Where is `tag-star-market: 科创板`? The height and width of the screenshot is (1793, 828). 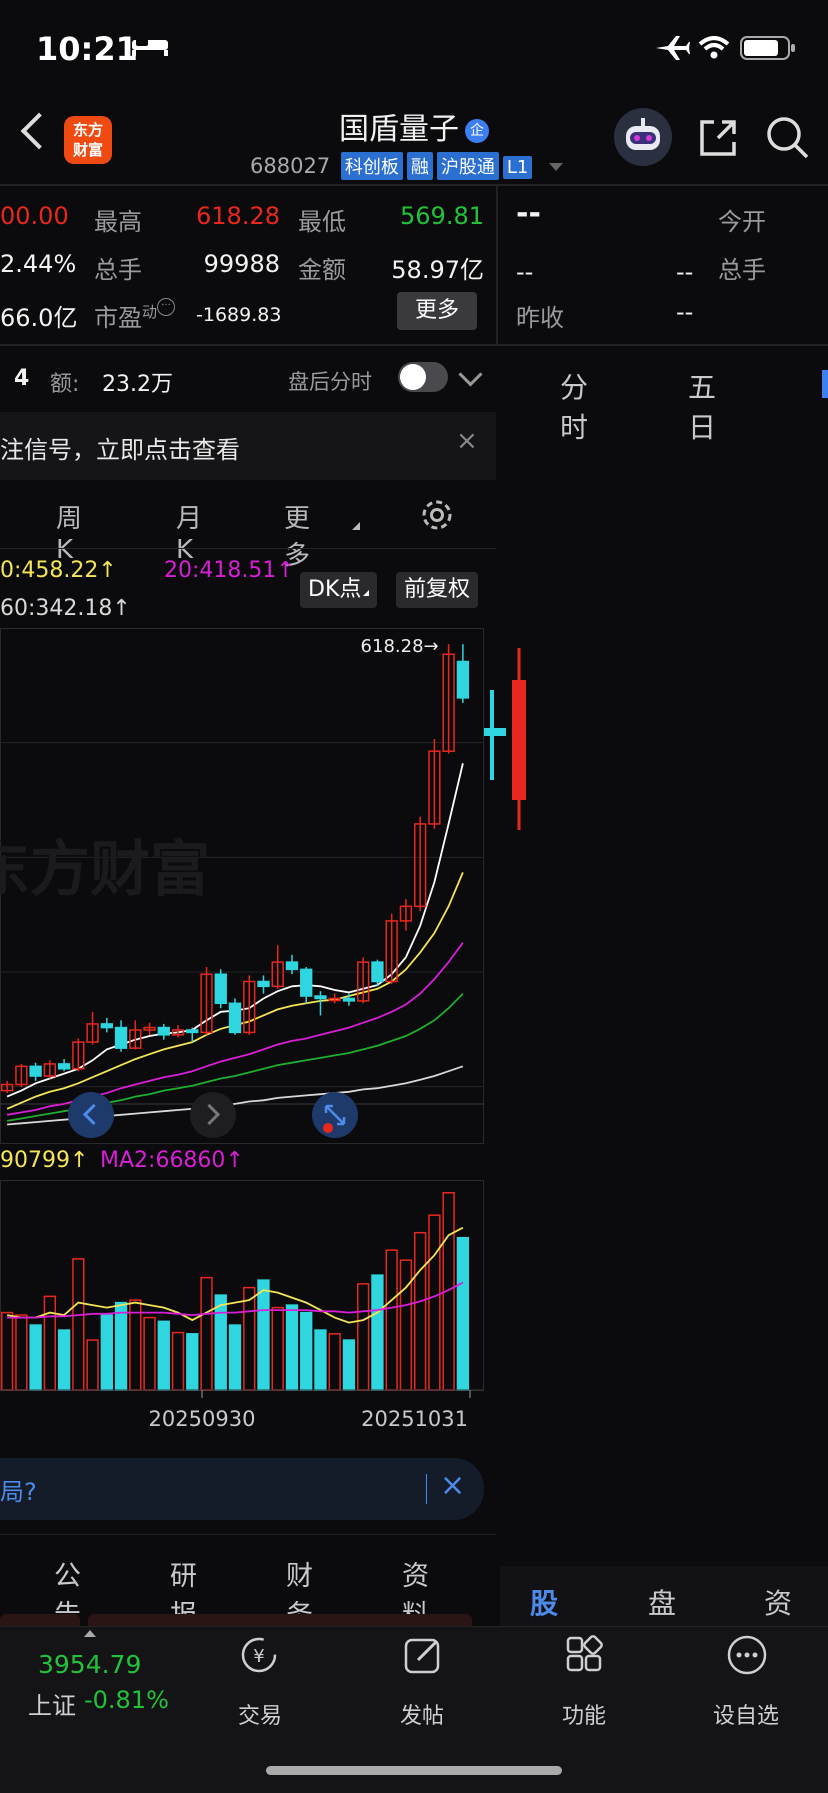
tag-star-market: 科创板 is located at coordinates (371, 166).